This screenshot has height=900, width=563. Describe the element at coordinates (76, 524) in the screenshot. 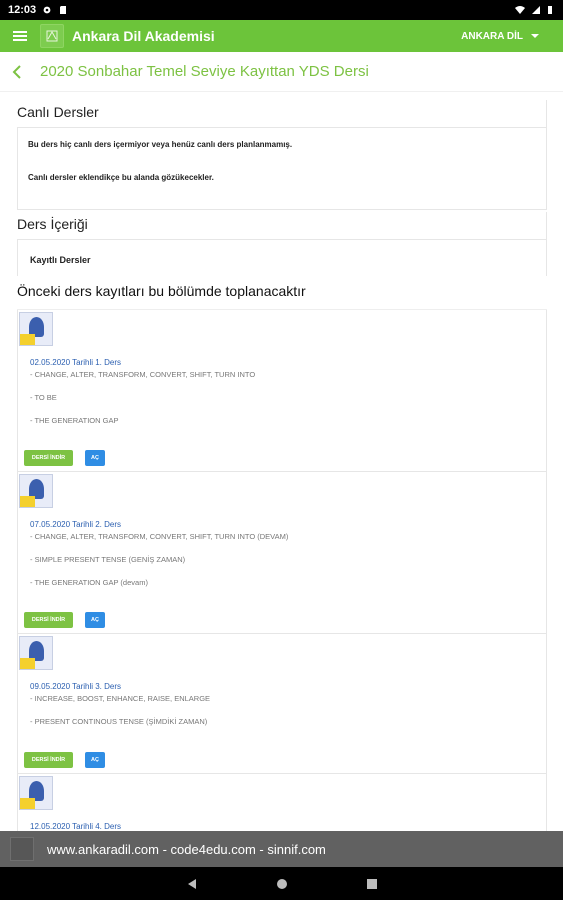

I see `lesson-date: 07.05.2020 Tarihli 2. Ders` at that location.